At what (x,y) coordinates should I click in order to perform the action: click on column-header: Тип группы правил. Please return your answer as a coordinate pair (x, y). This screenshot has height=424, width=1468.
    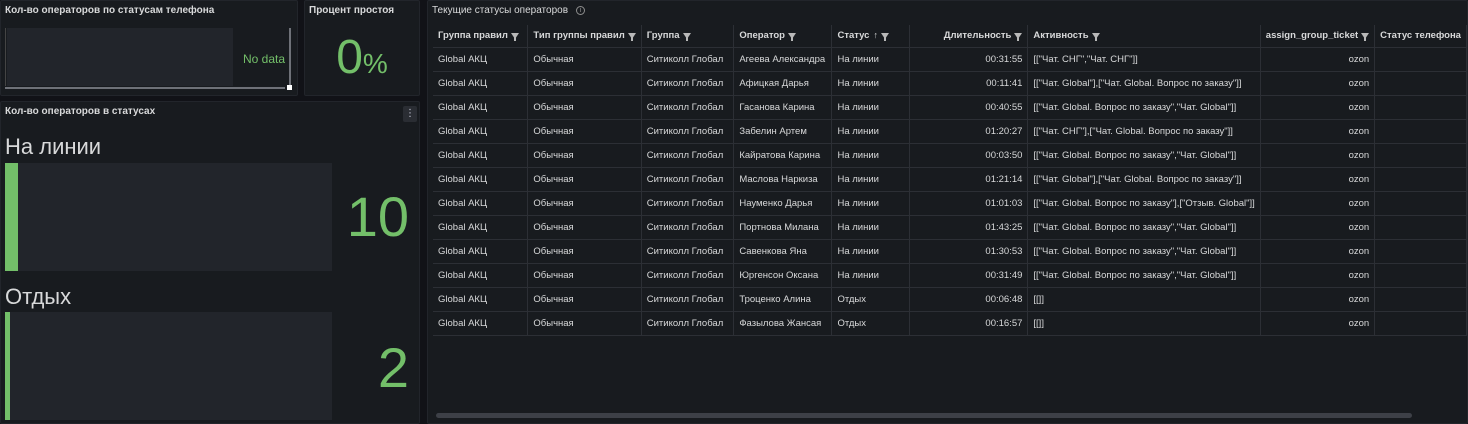
    Looking at the image, I should click on (584, 36).